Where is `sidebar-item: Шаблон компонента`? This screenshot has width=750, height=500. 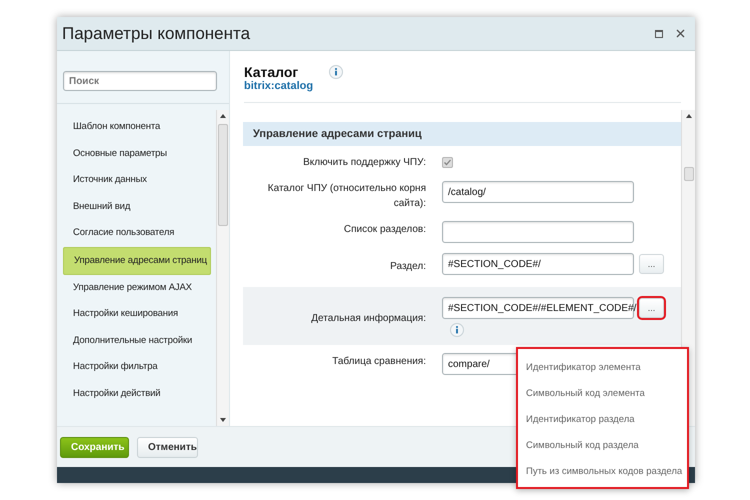
sidebar-item: Шаблон компонента is located at coordinates (137, 127).